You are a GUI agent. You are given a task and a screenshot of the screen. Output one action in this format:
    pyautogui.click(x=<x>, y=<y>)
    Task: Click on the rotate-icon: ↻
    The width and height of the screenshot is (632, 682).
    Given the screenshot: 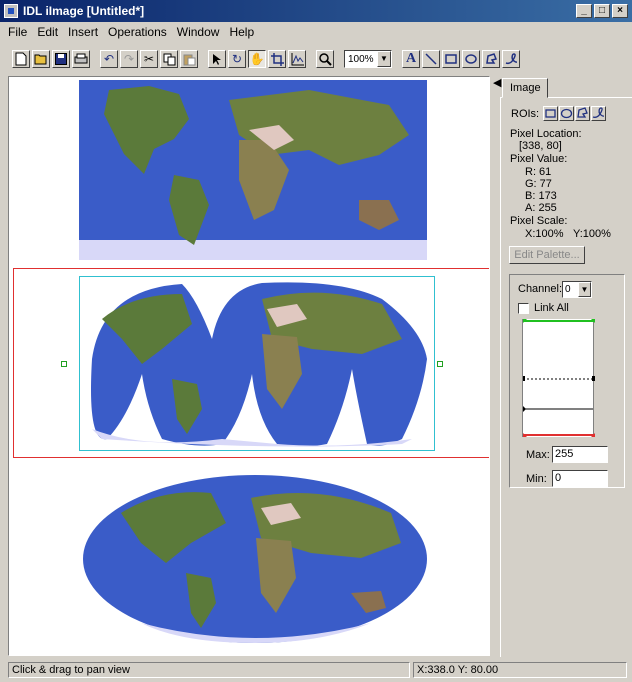 What is the action you would take?
    pyautogui.click(x=237, y=59)
    